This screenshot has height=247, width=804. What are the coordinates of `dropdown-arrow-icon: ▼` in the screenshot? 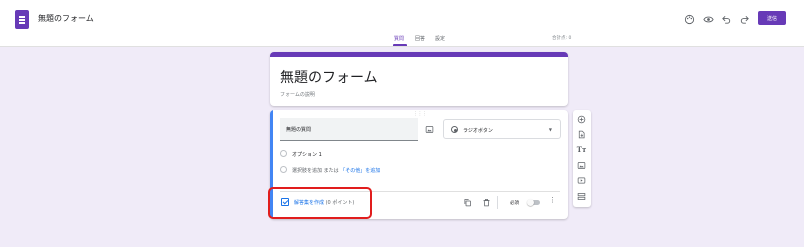 It's located at (550, 129).